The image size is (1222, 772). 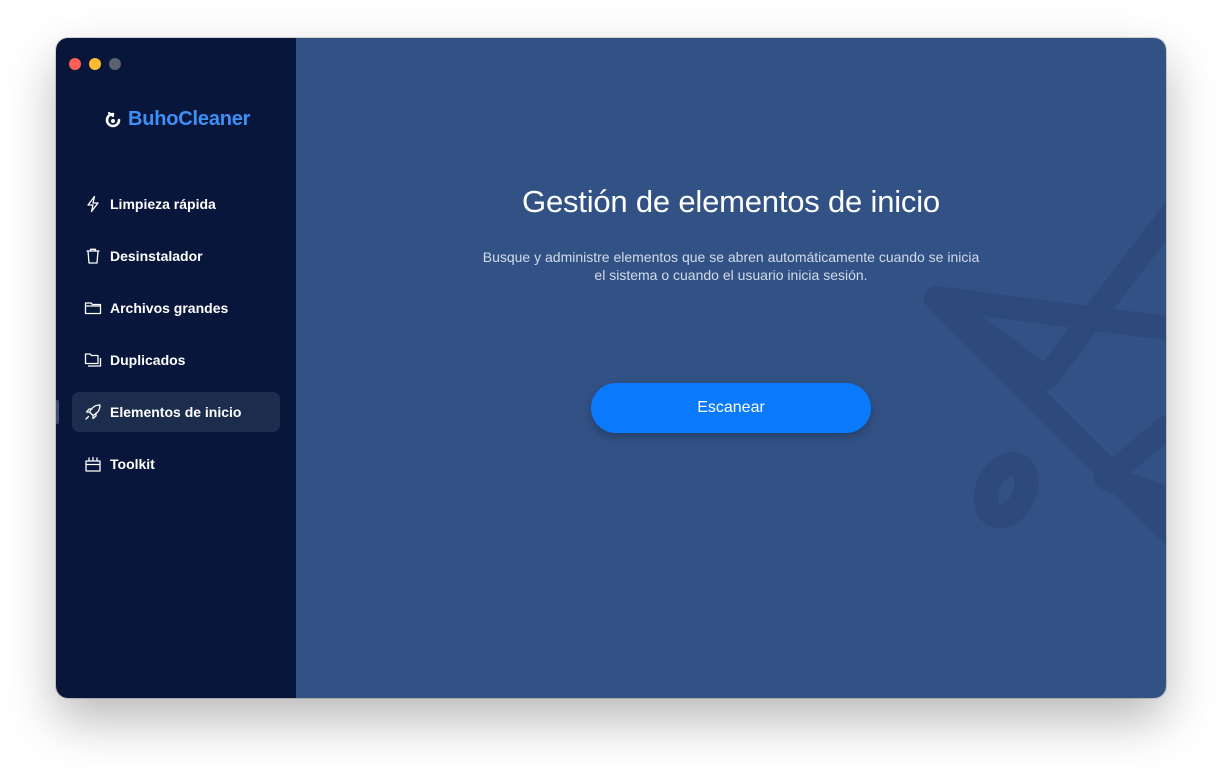 What do you see at coordinates (93, 204) in the screenshot?
I see `bolt-icon` at bounding box center [93, 204].